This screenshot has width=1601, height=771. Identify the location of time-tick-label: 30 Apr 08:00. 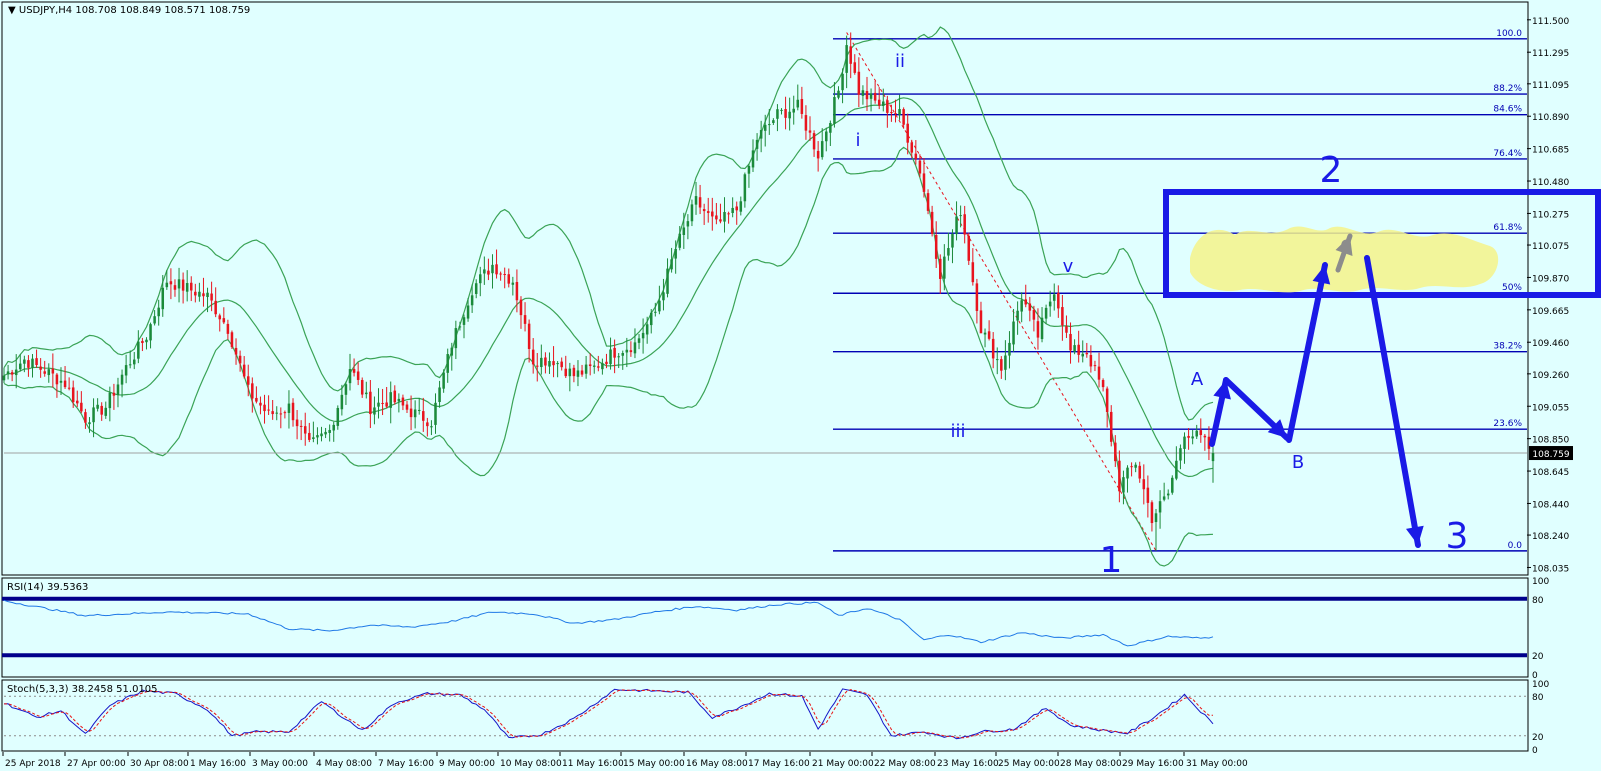
(159, 764).